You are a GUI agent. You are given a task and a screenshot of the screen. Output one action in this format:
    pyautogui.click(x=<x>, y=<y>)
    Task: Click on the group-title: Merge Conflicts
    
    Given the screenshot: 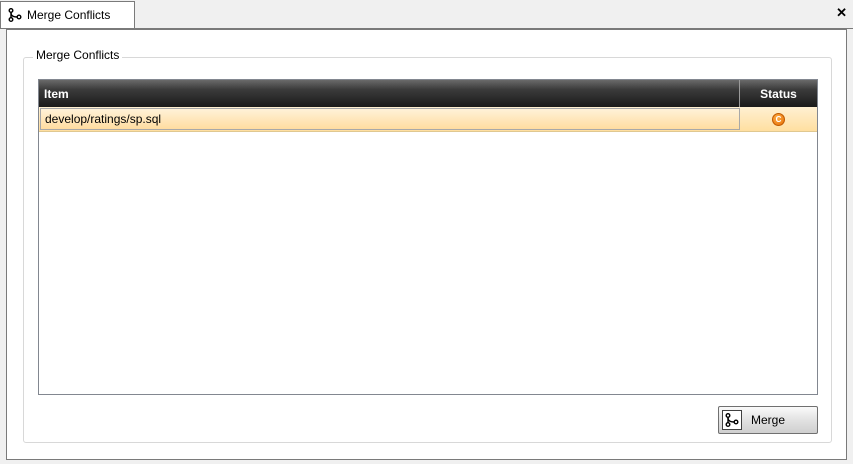 What is the action you would take?
    pyautogui.click(x=78, y=55)
    